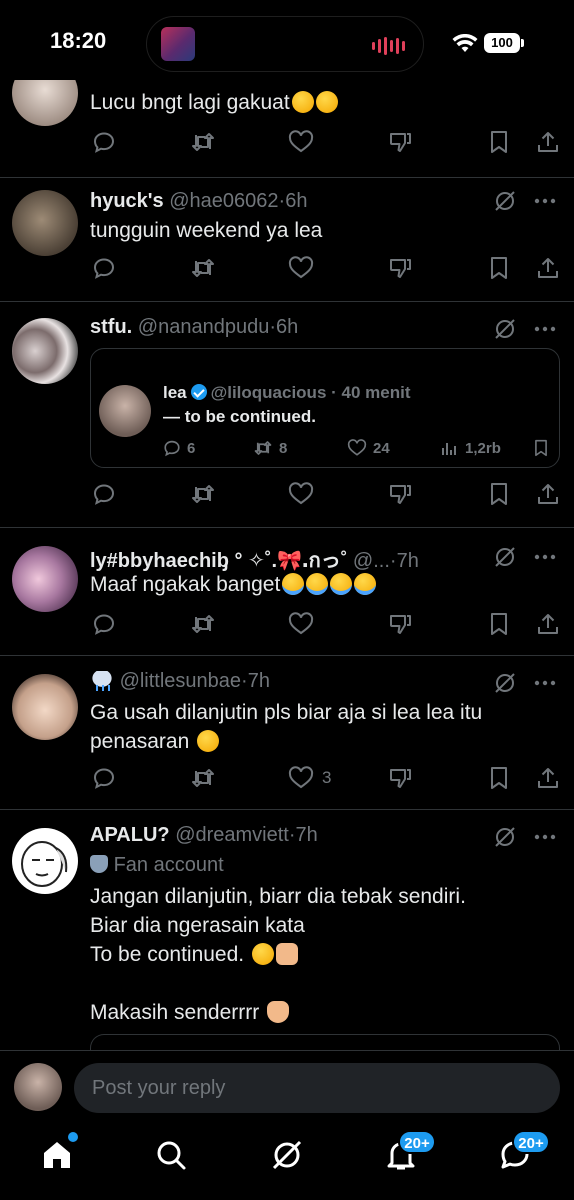  I want to click on display-name: ly#bbyhaechiᶀ ° ✧˚.🎀․กっ˚, so click(218, 561).